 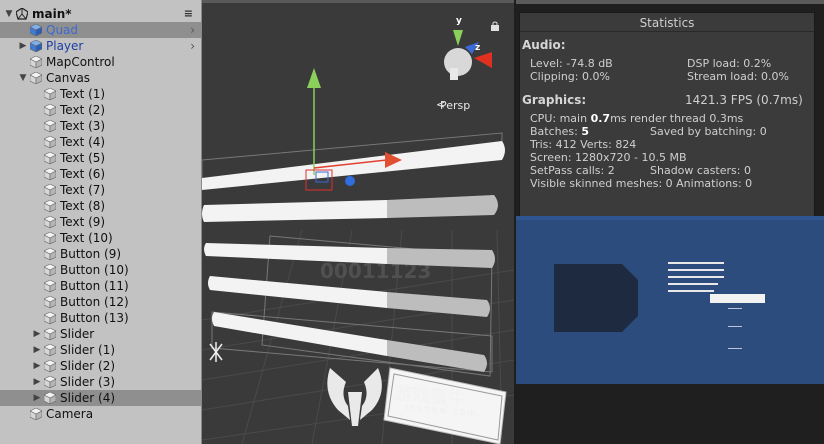 I want to click on hierarchy-item-label: Slider (2), so click(x=88, y=366).